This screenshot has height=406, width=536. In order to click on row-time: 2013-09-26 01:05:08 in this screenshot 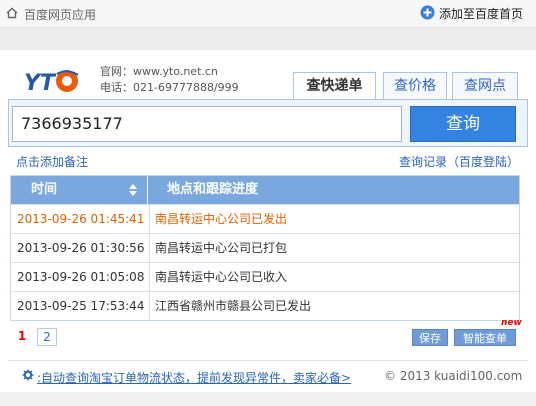, I will do `click(81, 277)`.